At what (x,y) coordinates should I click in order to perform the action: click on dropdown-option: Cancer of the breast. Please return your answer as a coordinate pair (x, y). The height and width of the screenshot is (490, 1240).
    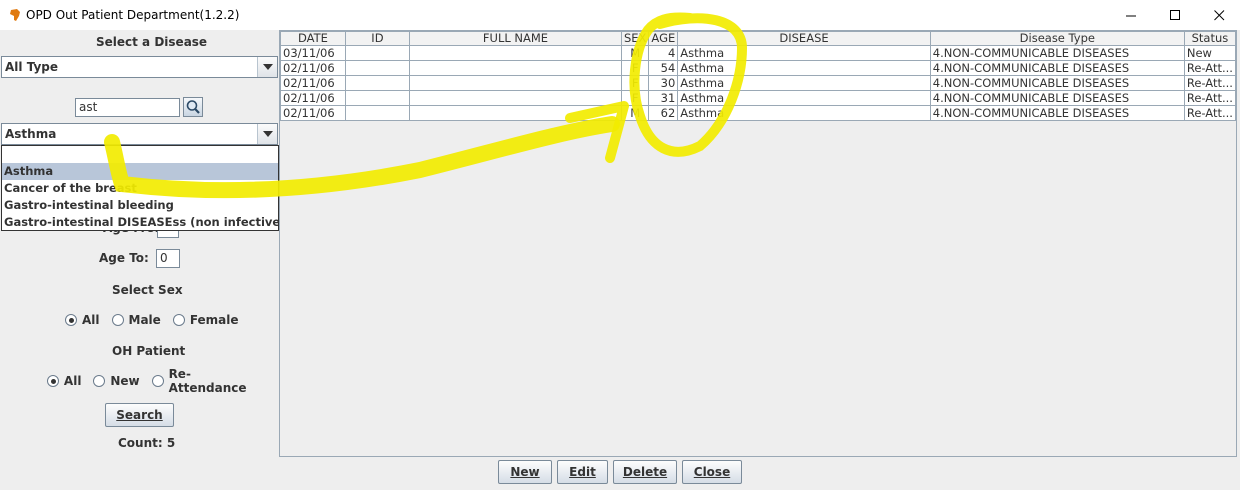
    Looking at the image, I should click on (140, 188).